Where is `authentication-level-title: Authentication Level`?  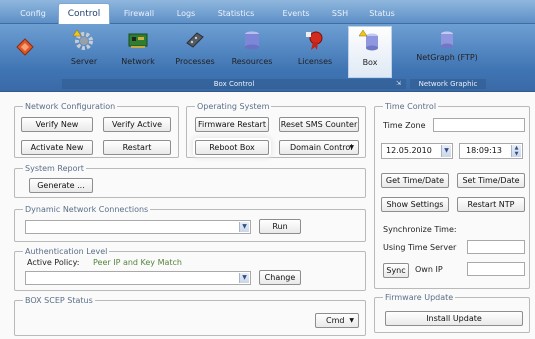
authentication-level-title: Authentication Level is located at coordinates (66, 252).